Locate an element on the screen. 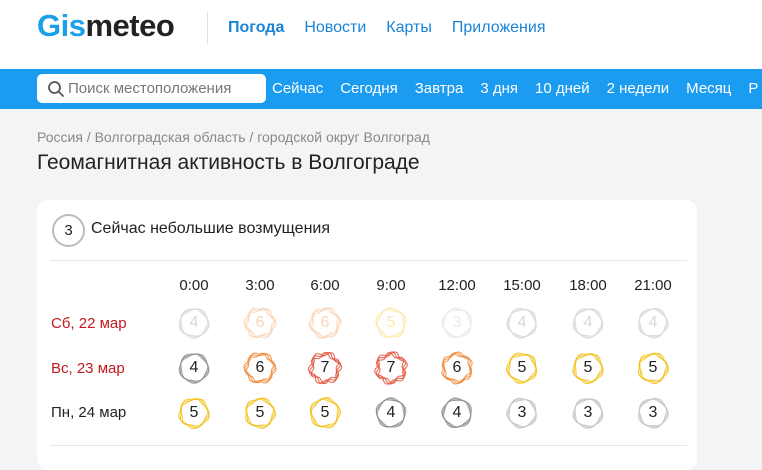  logo-part2: meteo is located at coordinates (130, 25).